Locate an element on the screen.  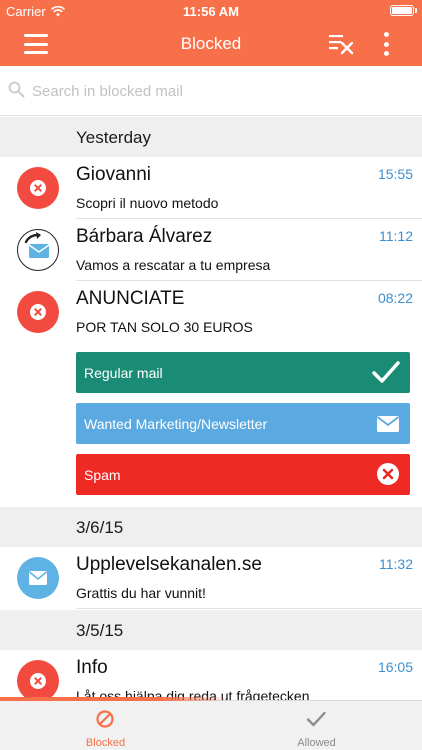
mail-icon is located at coordinates (38, 578).